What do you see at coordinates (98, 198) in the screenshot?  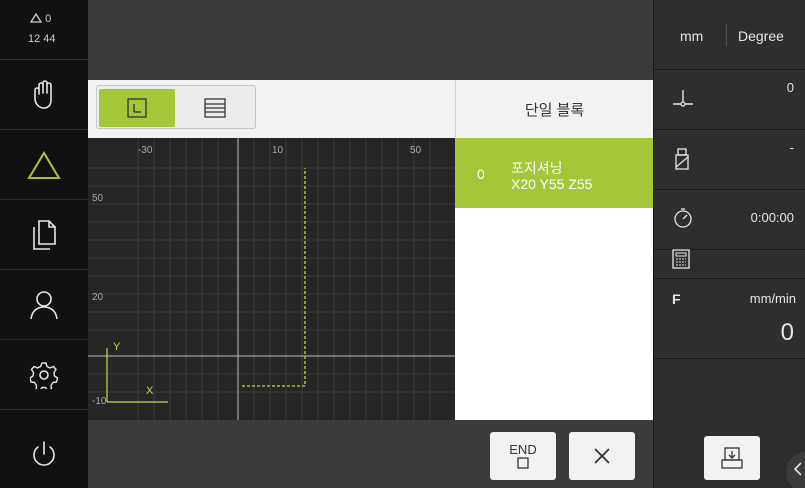 I see `y-tick-label: 50` at bounding box center [98, 198].